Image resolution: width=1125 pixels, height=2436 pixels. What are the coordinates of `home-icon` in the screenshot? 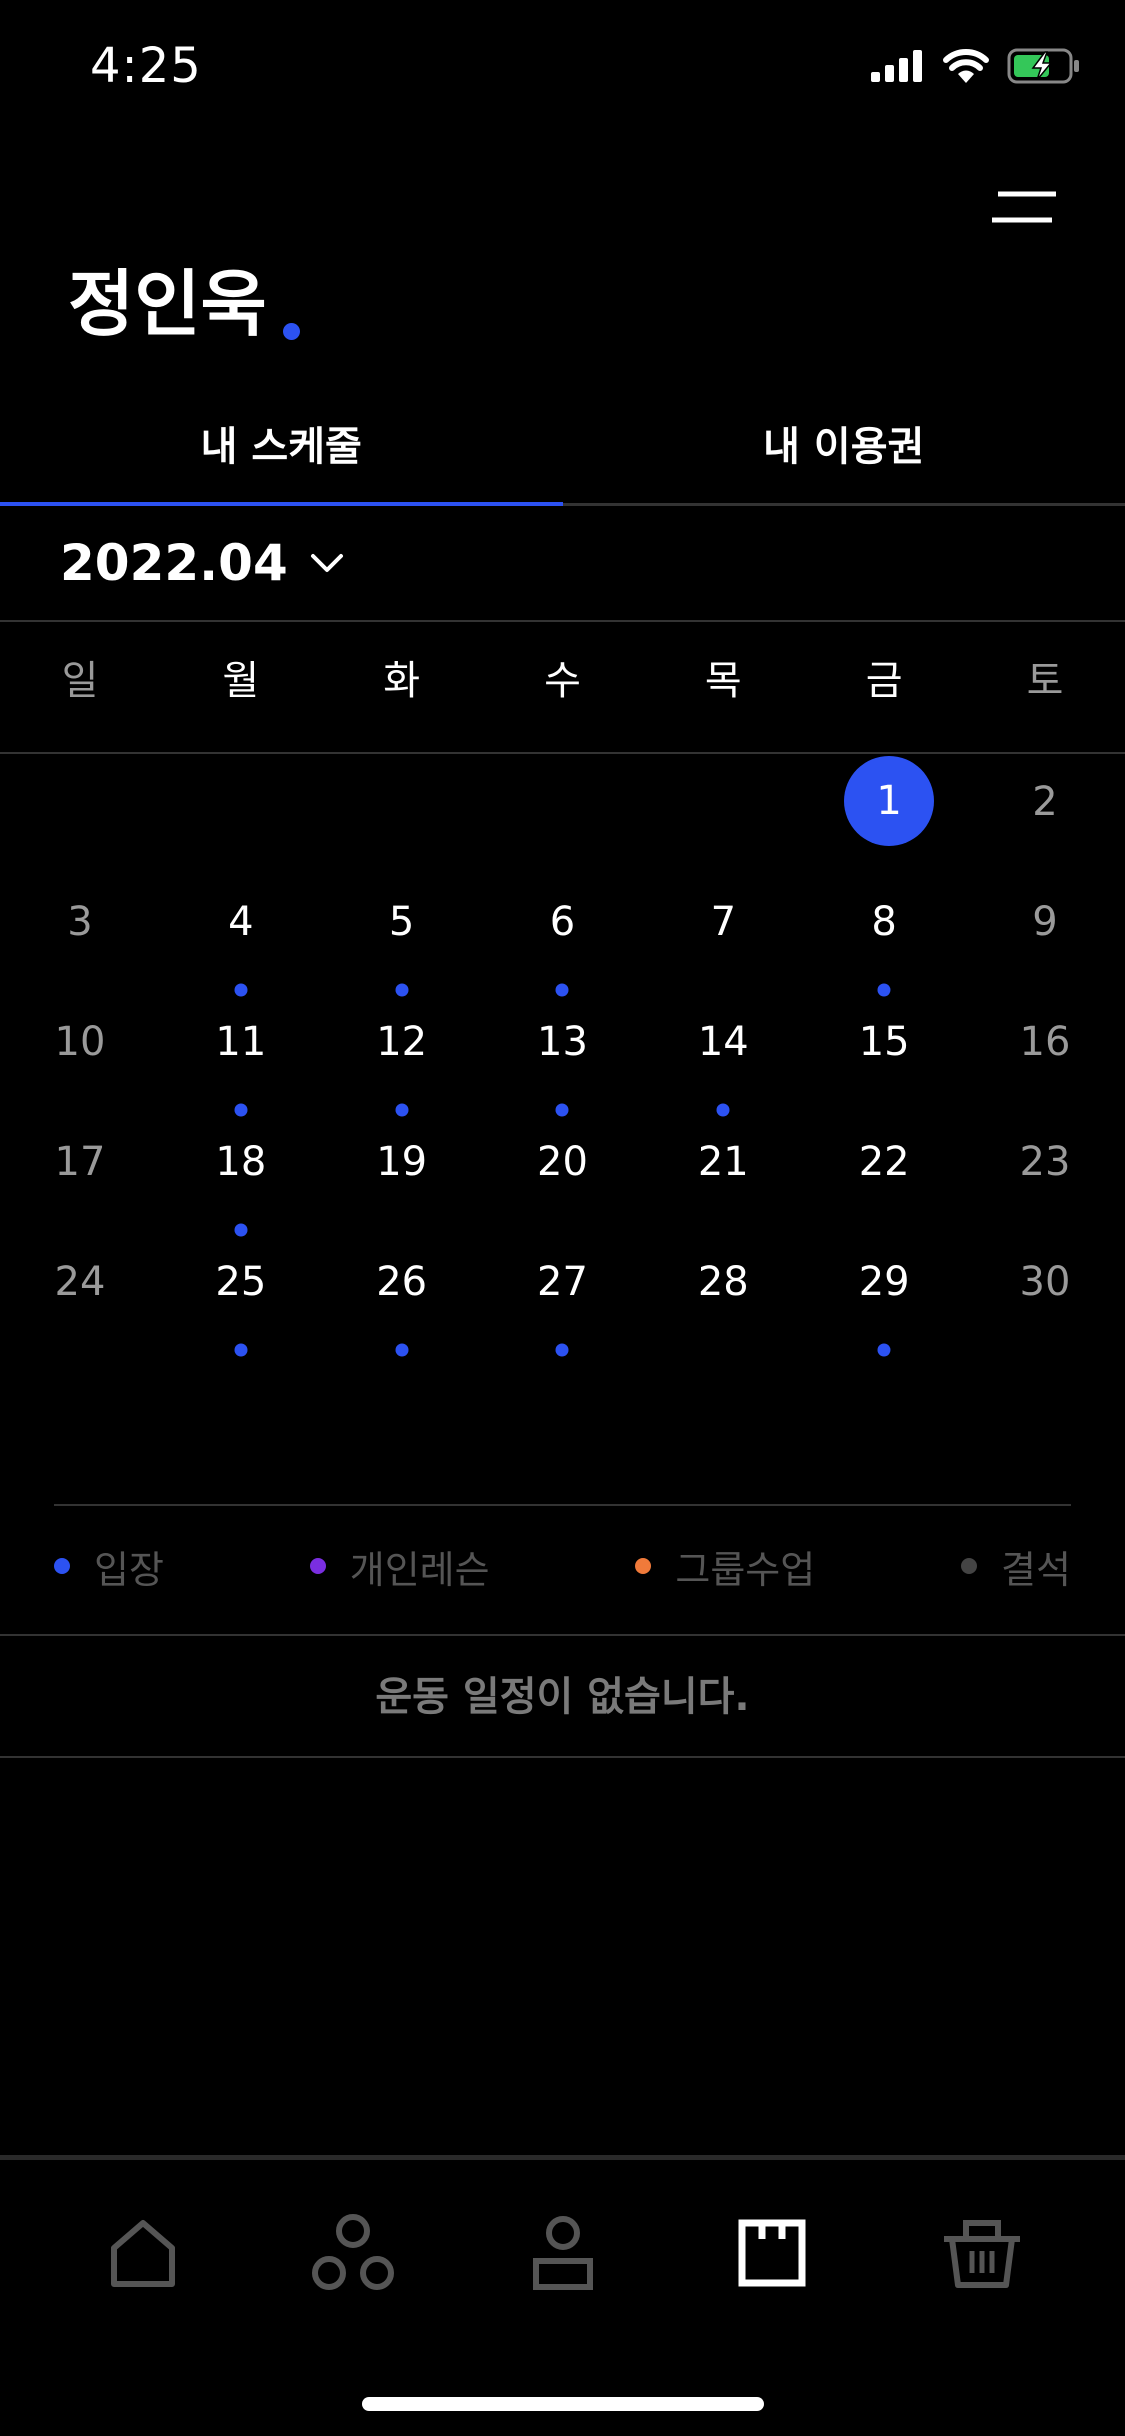 It's located at (143, 2253).